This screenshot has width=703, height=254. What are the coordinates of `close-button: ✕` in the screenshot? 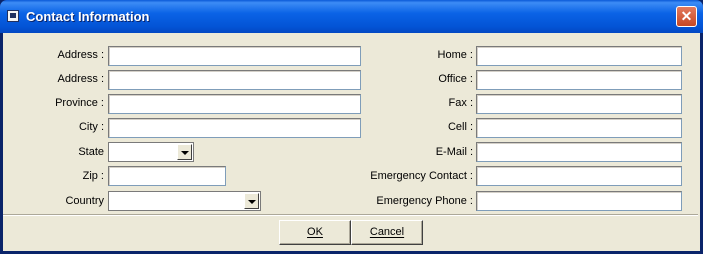 It's located at (686, 16).